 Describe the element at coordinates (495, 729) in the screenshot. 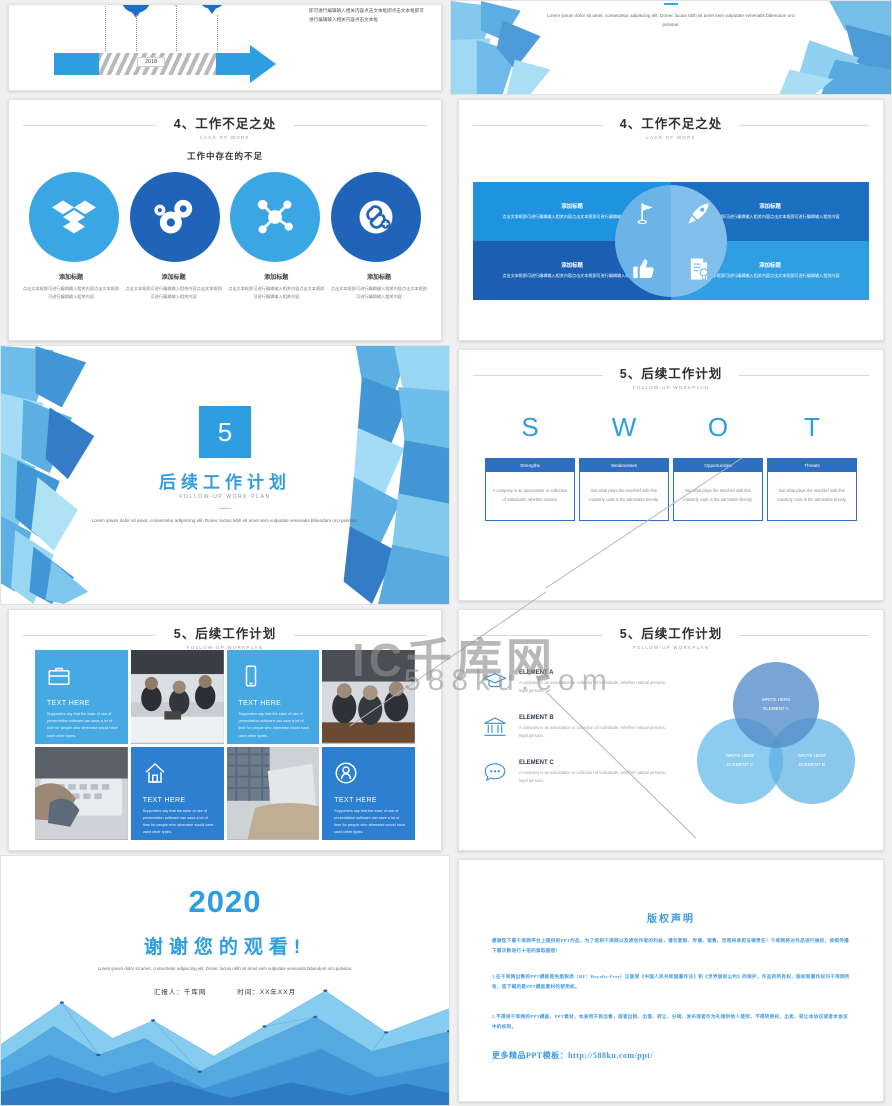

I see `bank-icon` at that location.